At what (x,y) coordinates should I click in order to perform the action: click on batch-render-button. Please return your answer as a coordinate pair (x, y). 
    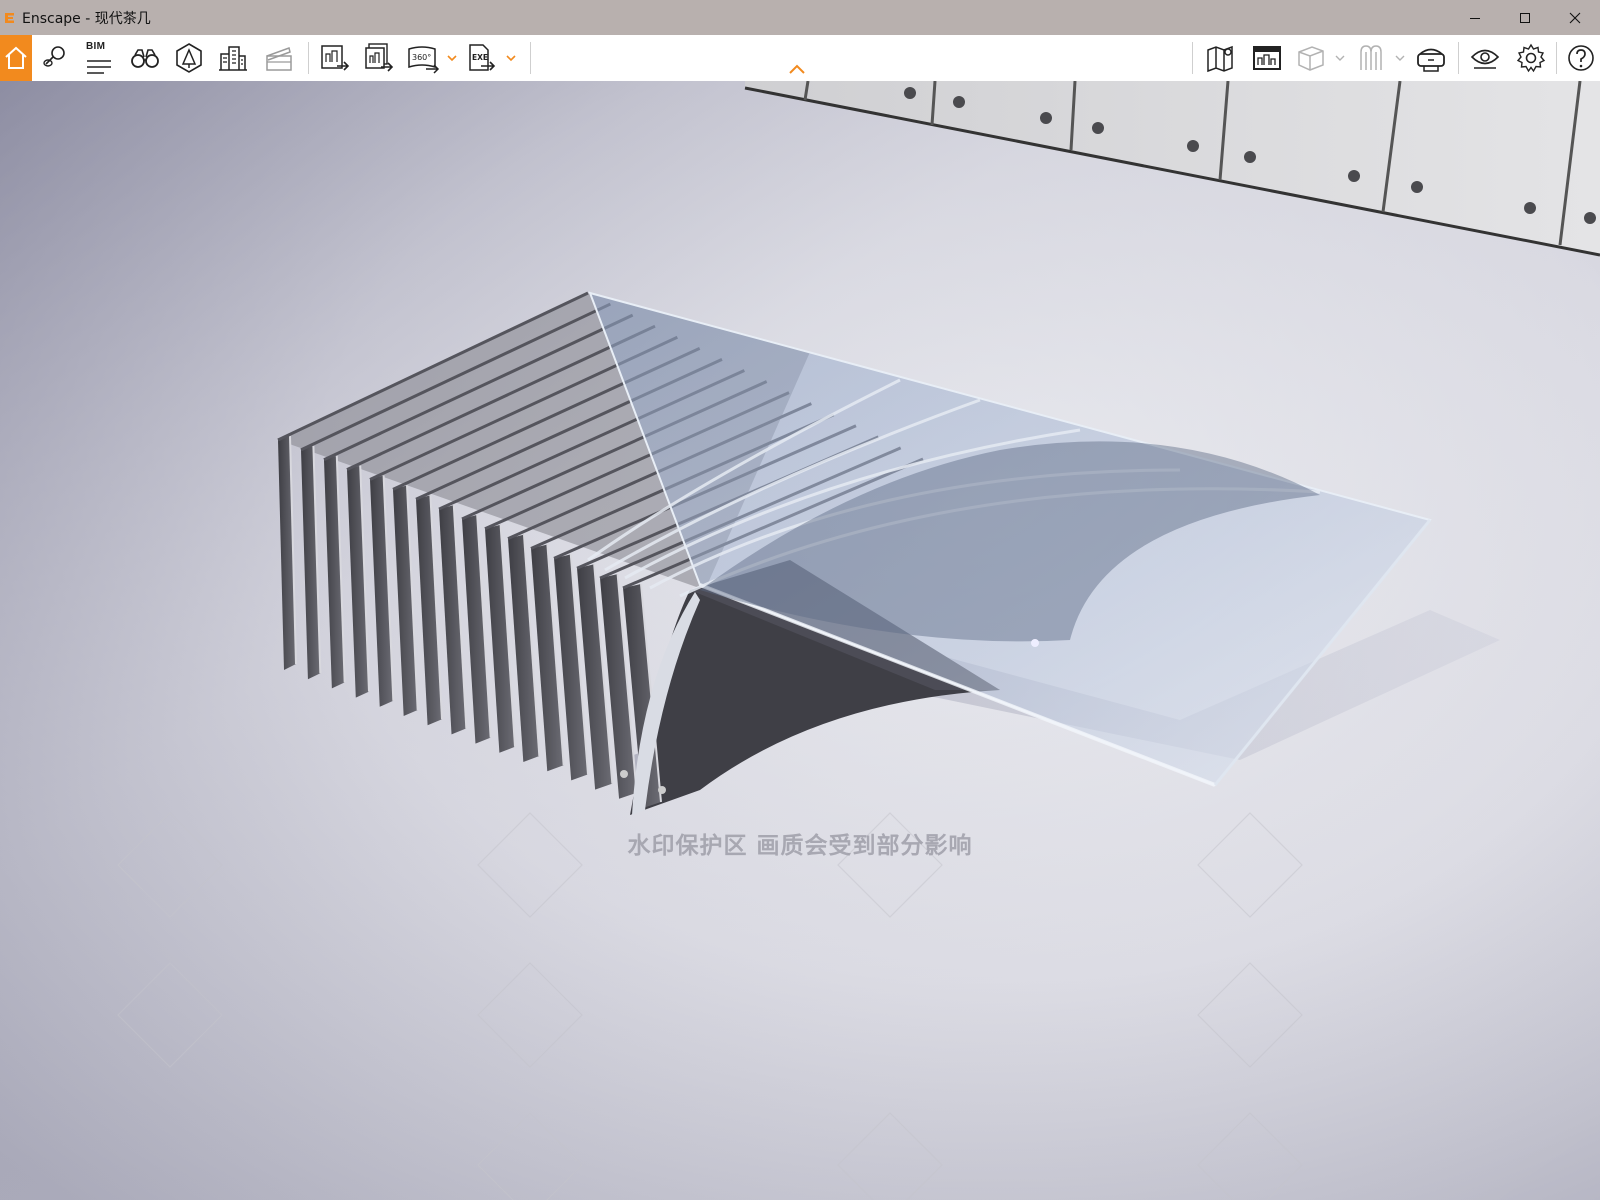
    Looking at the image, I should click on (379, 58).